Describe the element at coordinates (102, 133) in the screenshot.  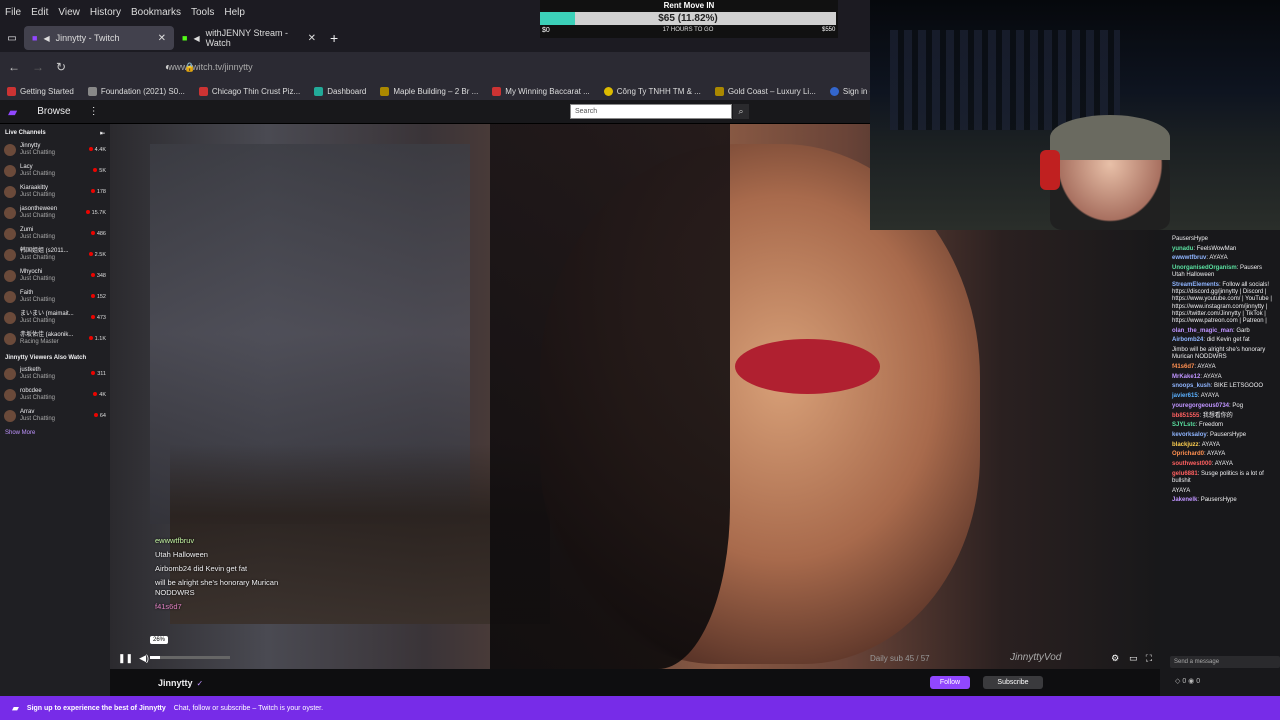
I see `collapse-icon: ⇤` at that location.